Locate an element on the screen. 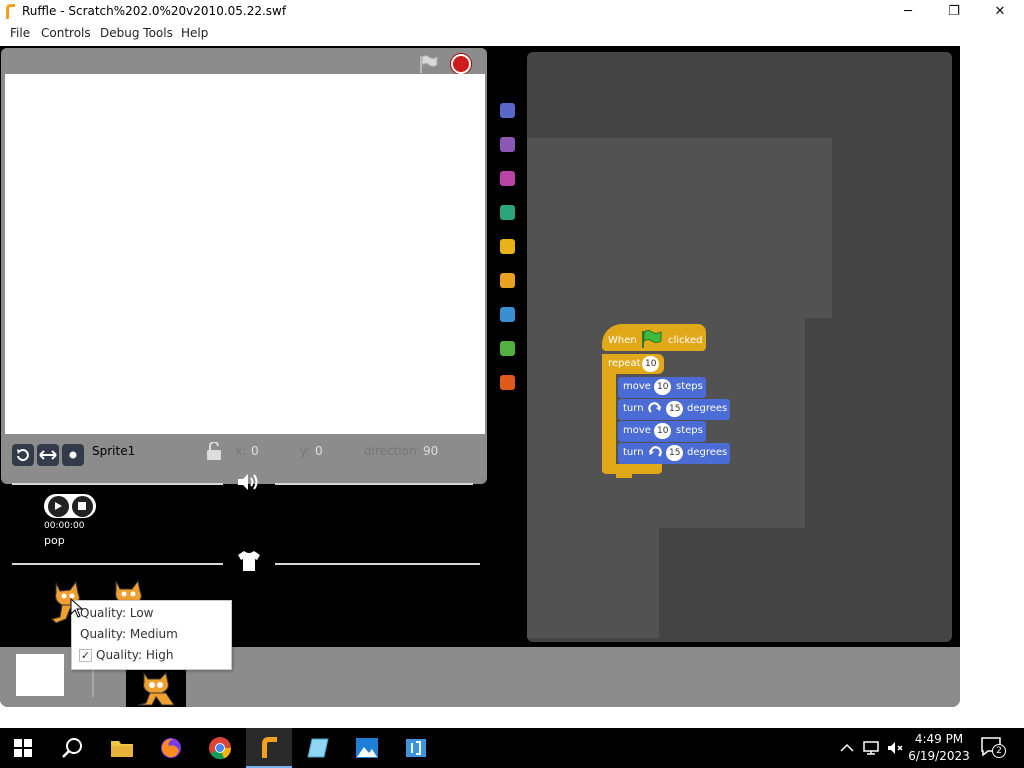 This screenshot has width=1024, height=768. repeat-label: repeat is located at coordinates (624, 363).